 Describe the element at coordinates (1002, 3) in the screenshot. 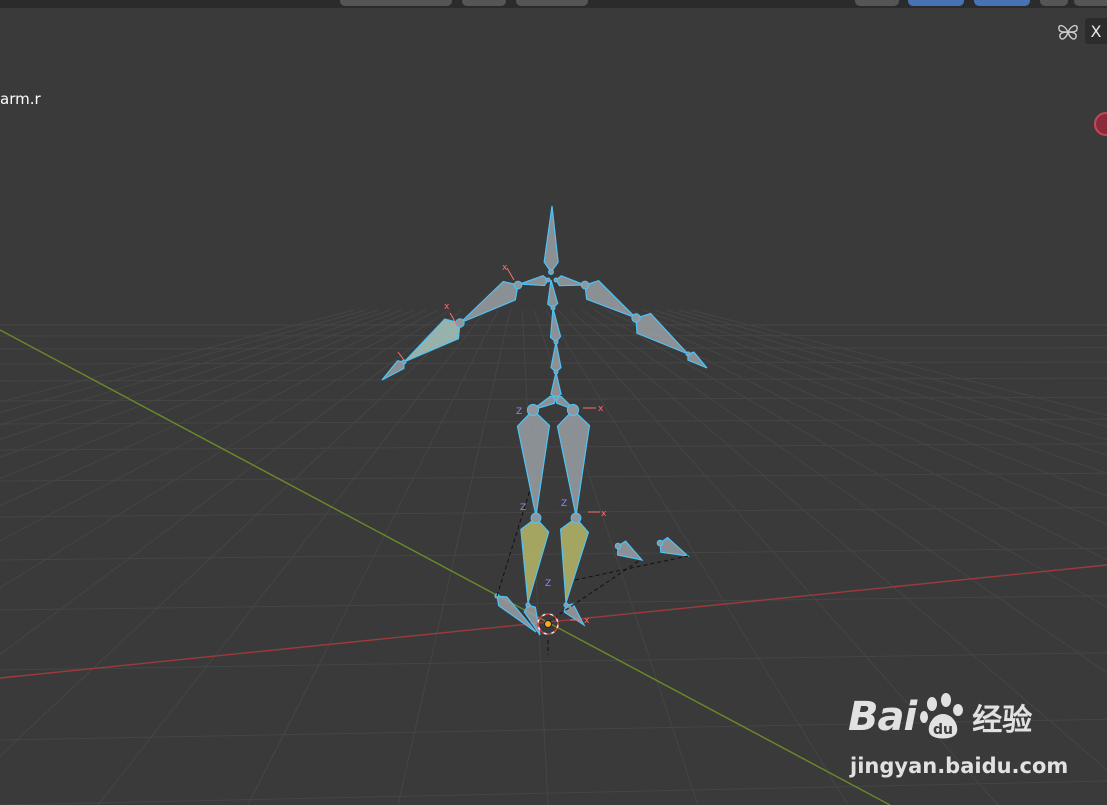

I see `header-overlay-toggle` at that location.